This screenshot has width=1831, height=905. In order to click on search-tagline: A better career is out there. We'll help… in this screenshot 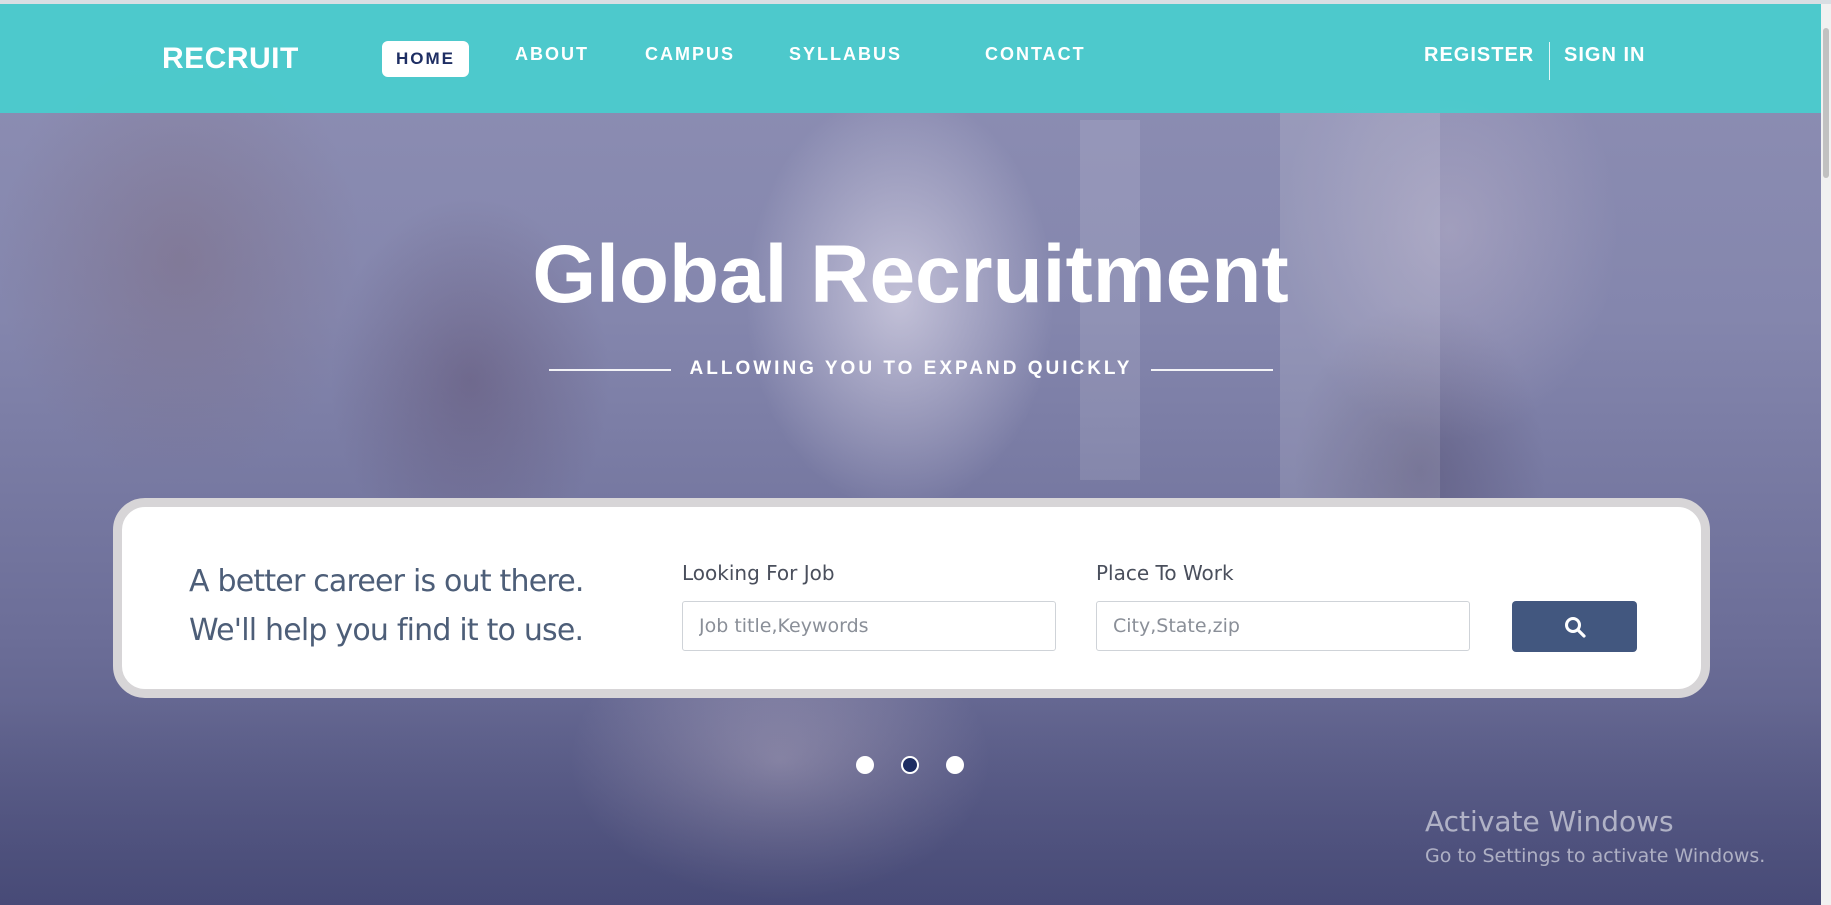, I will do `click(386, 606)`.